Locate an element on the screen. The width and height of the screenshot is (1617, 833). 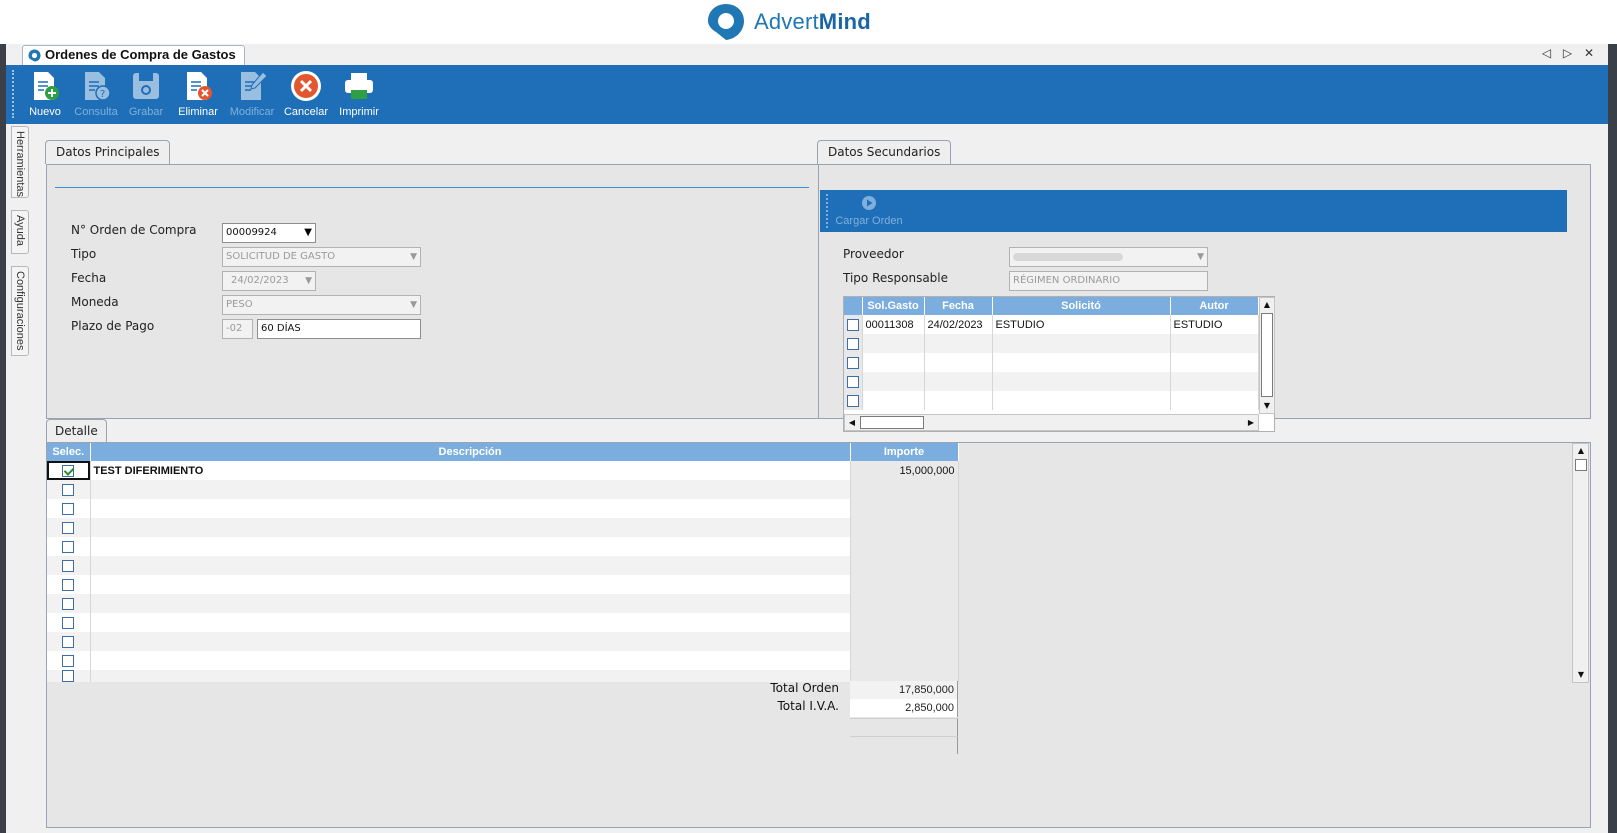
proveedor-select: ▼ is located at coordinates (1108, 257).